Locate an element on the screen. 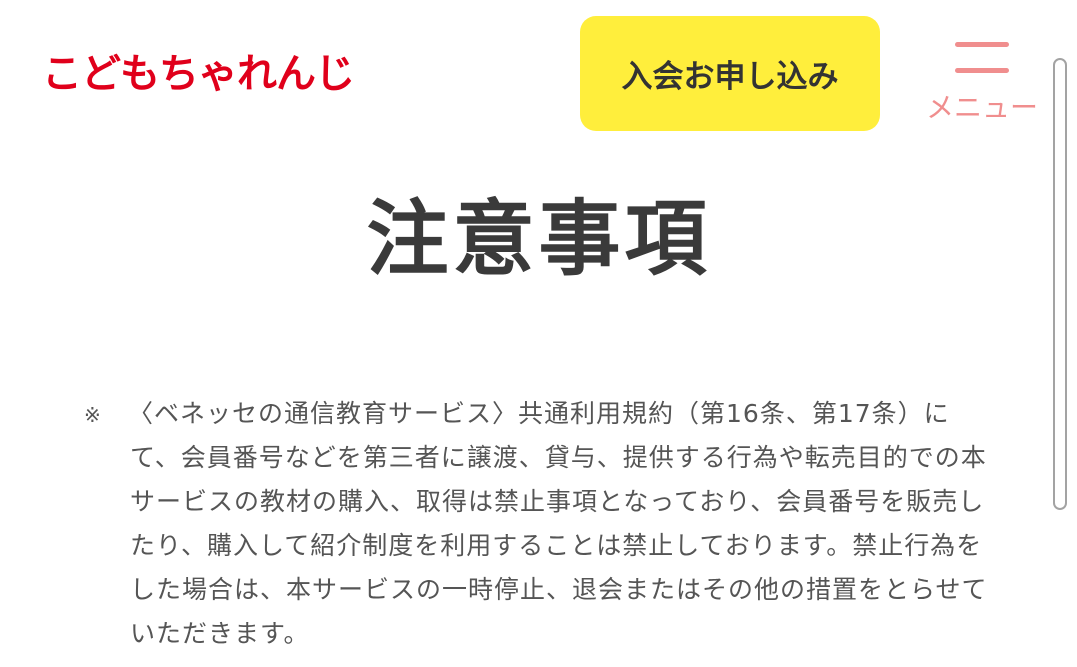 Image resolution: width=1077 pixels, height=667 pixels. page-title: 注意事項 is located at coordinates (538, 239).